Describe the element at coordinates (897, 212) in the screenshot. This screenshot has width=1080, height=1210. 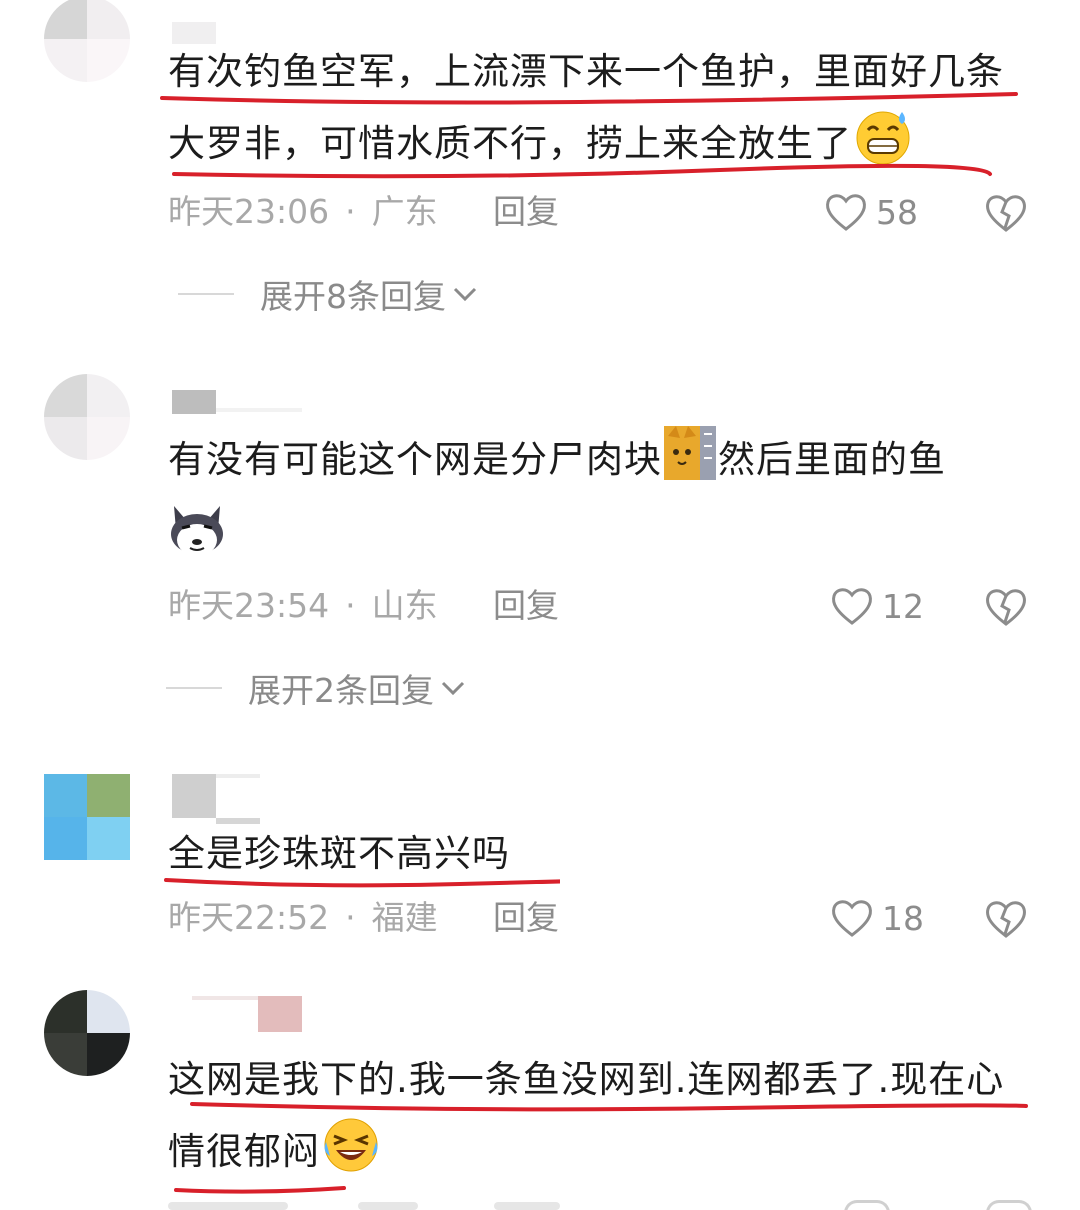
I see `like-count: 58` at that location.